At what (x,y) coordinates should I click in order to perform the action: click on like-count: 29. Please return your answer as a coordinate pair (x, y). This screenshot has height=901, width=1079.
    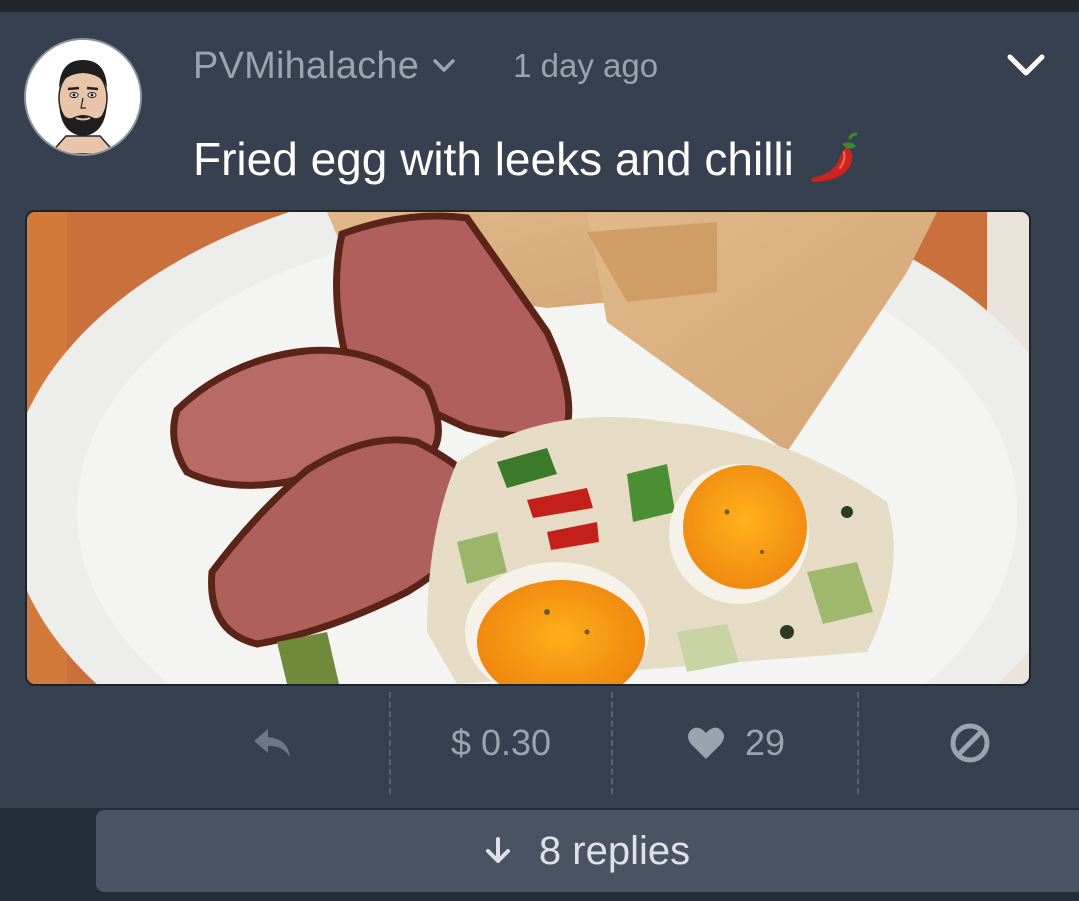
    Looking at the image, I should click on (765, 742).